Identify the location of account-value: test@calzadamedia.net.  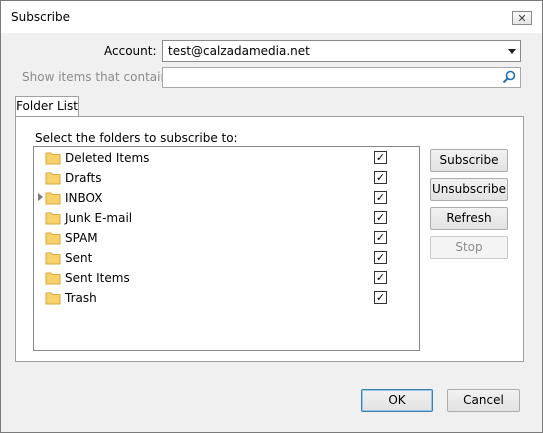
(239, 51).